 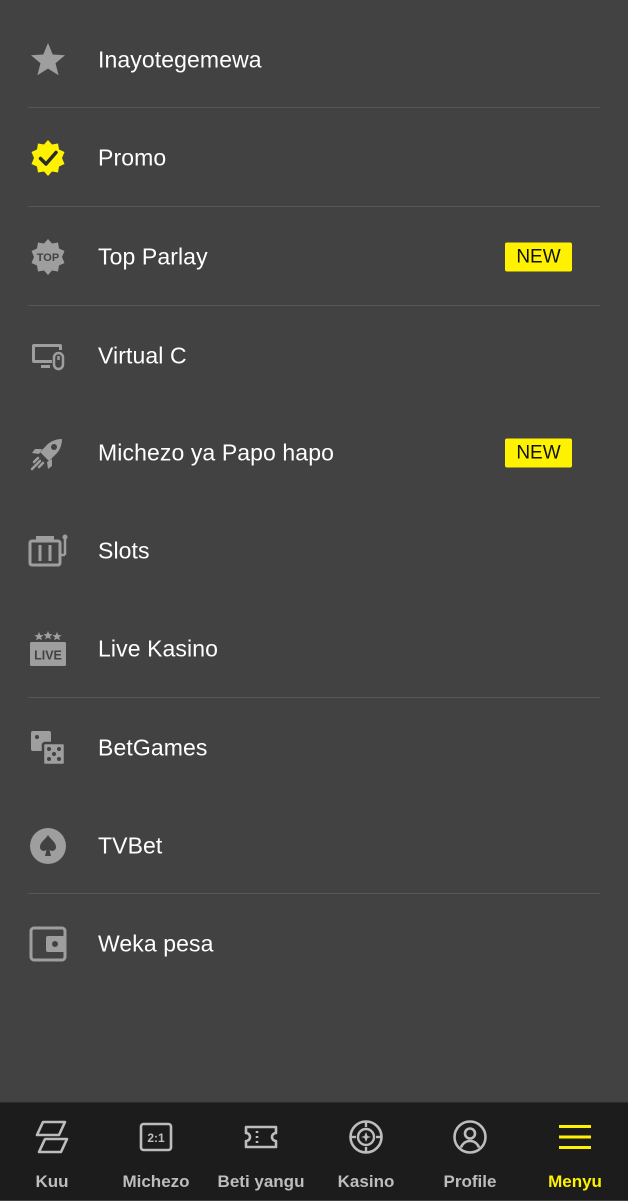 I want to click on tab-menyu: Menyu, so click(x=575, y=1152).